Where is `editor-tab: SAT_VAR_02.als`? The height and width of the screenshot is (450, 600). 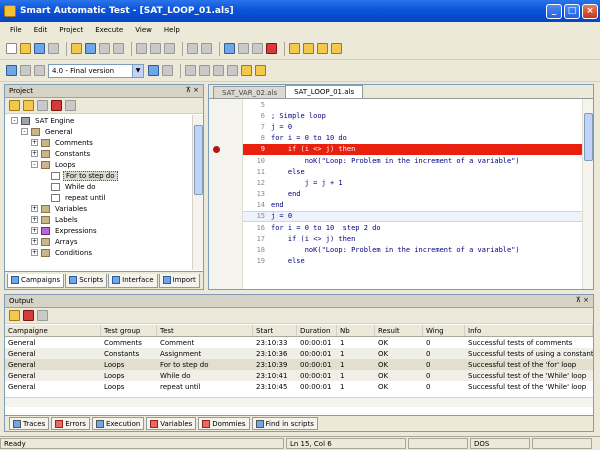 editor-tab: SAT_VAR_02.als is located at coordinates (250, 92).